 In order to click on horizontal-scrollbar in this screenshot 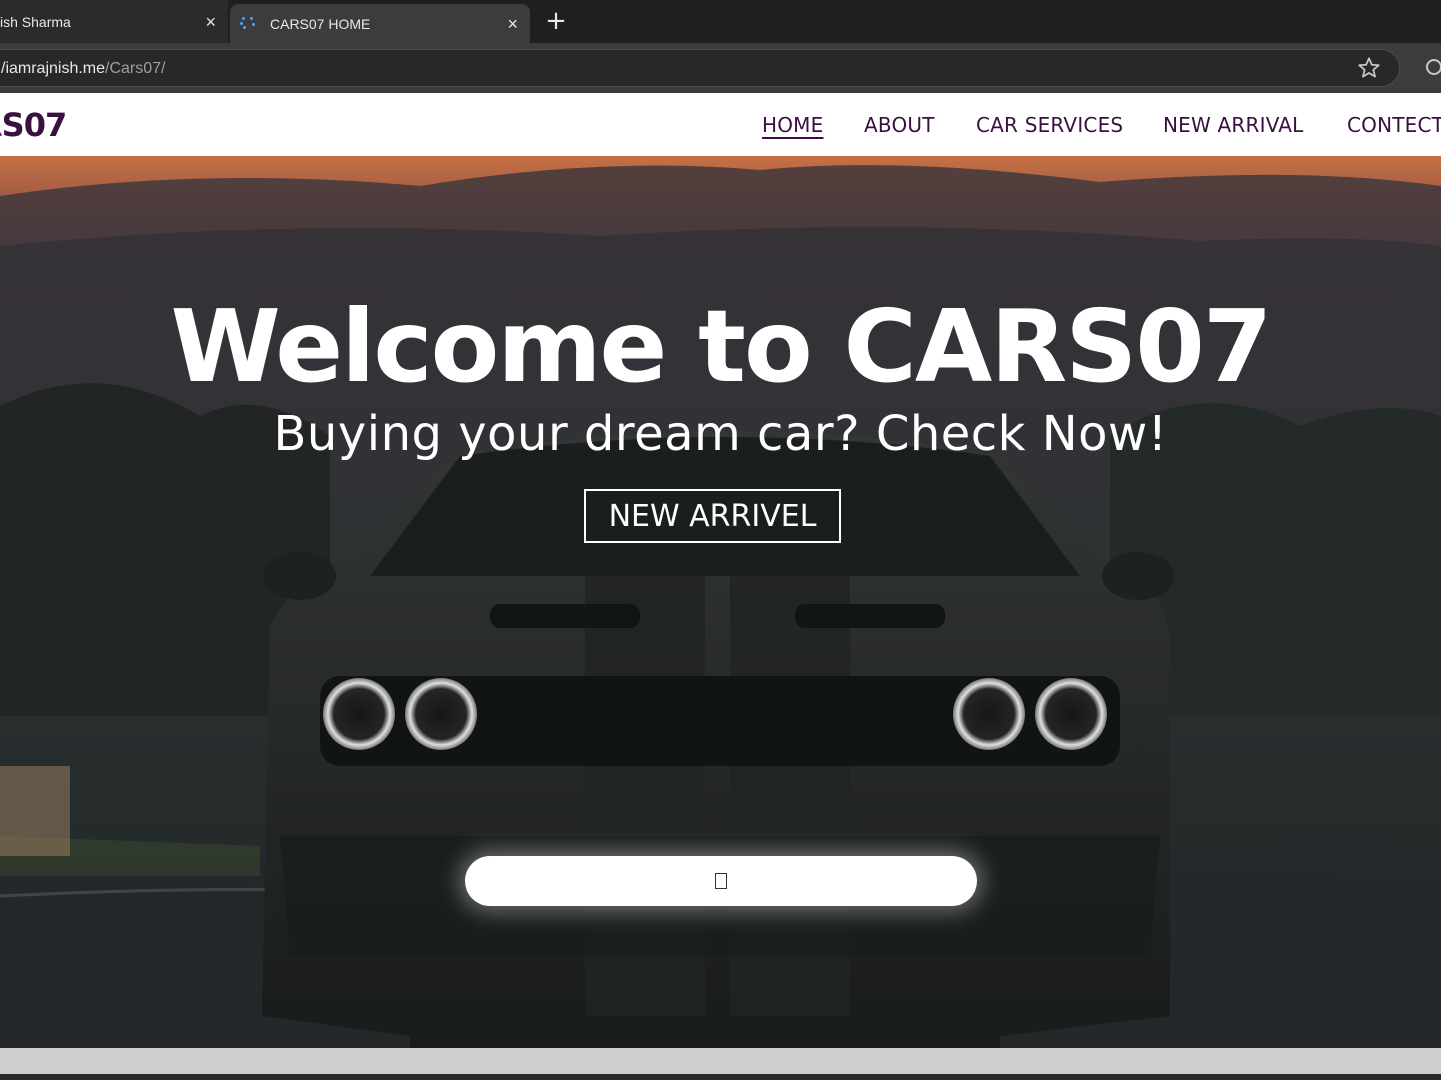, I will do `click(720, 1061)`.